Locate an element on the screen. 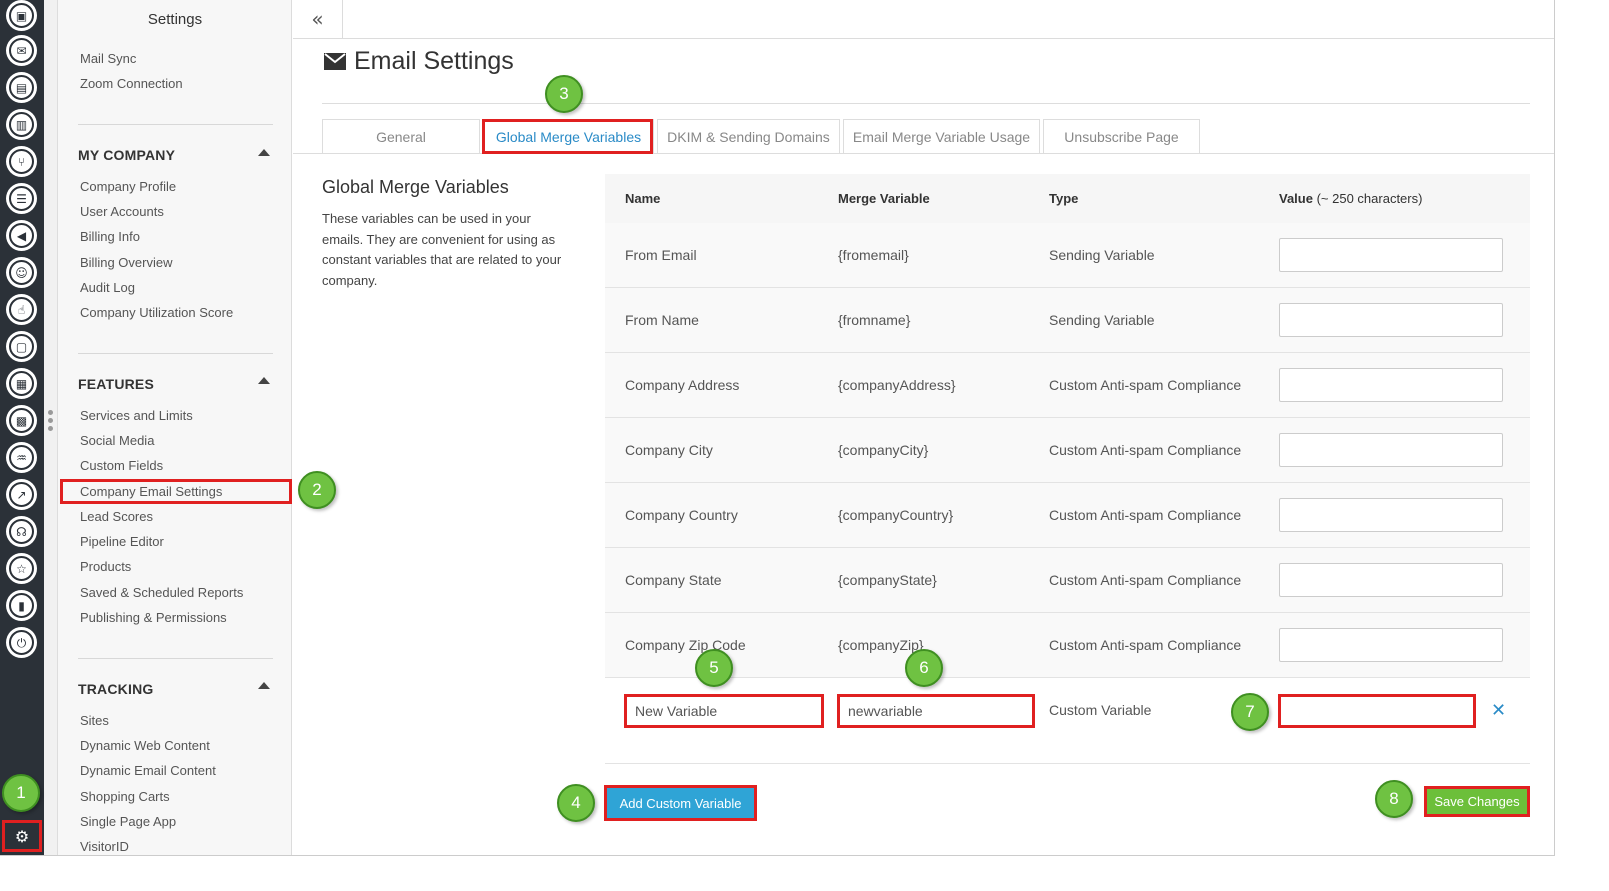 The height and width of the screenshot is (891, 1609). tab-unsubscribe-page: Unsubscribe Page is located at coordinates (1121, 136).